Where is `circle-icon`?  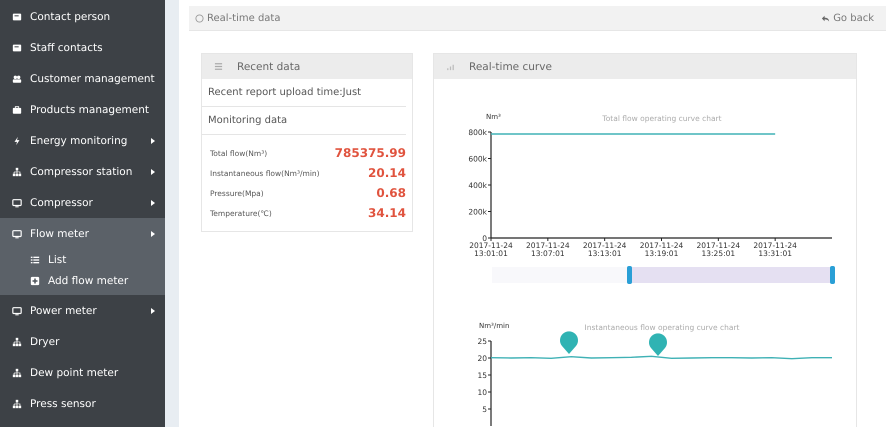 circle-icon is located at coordinates (199, 18).